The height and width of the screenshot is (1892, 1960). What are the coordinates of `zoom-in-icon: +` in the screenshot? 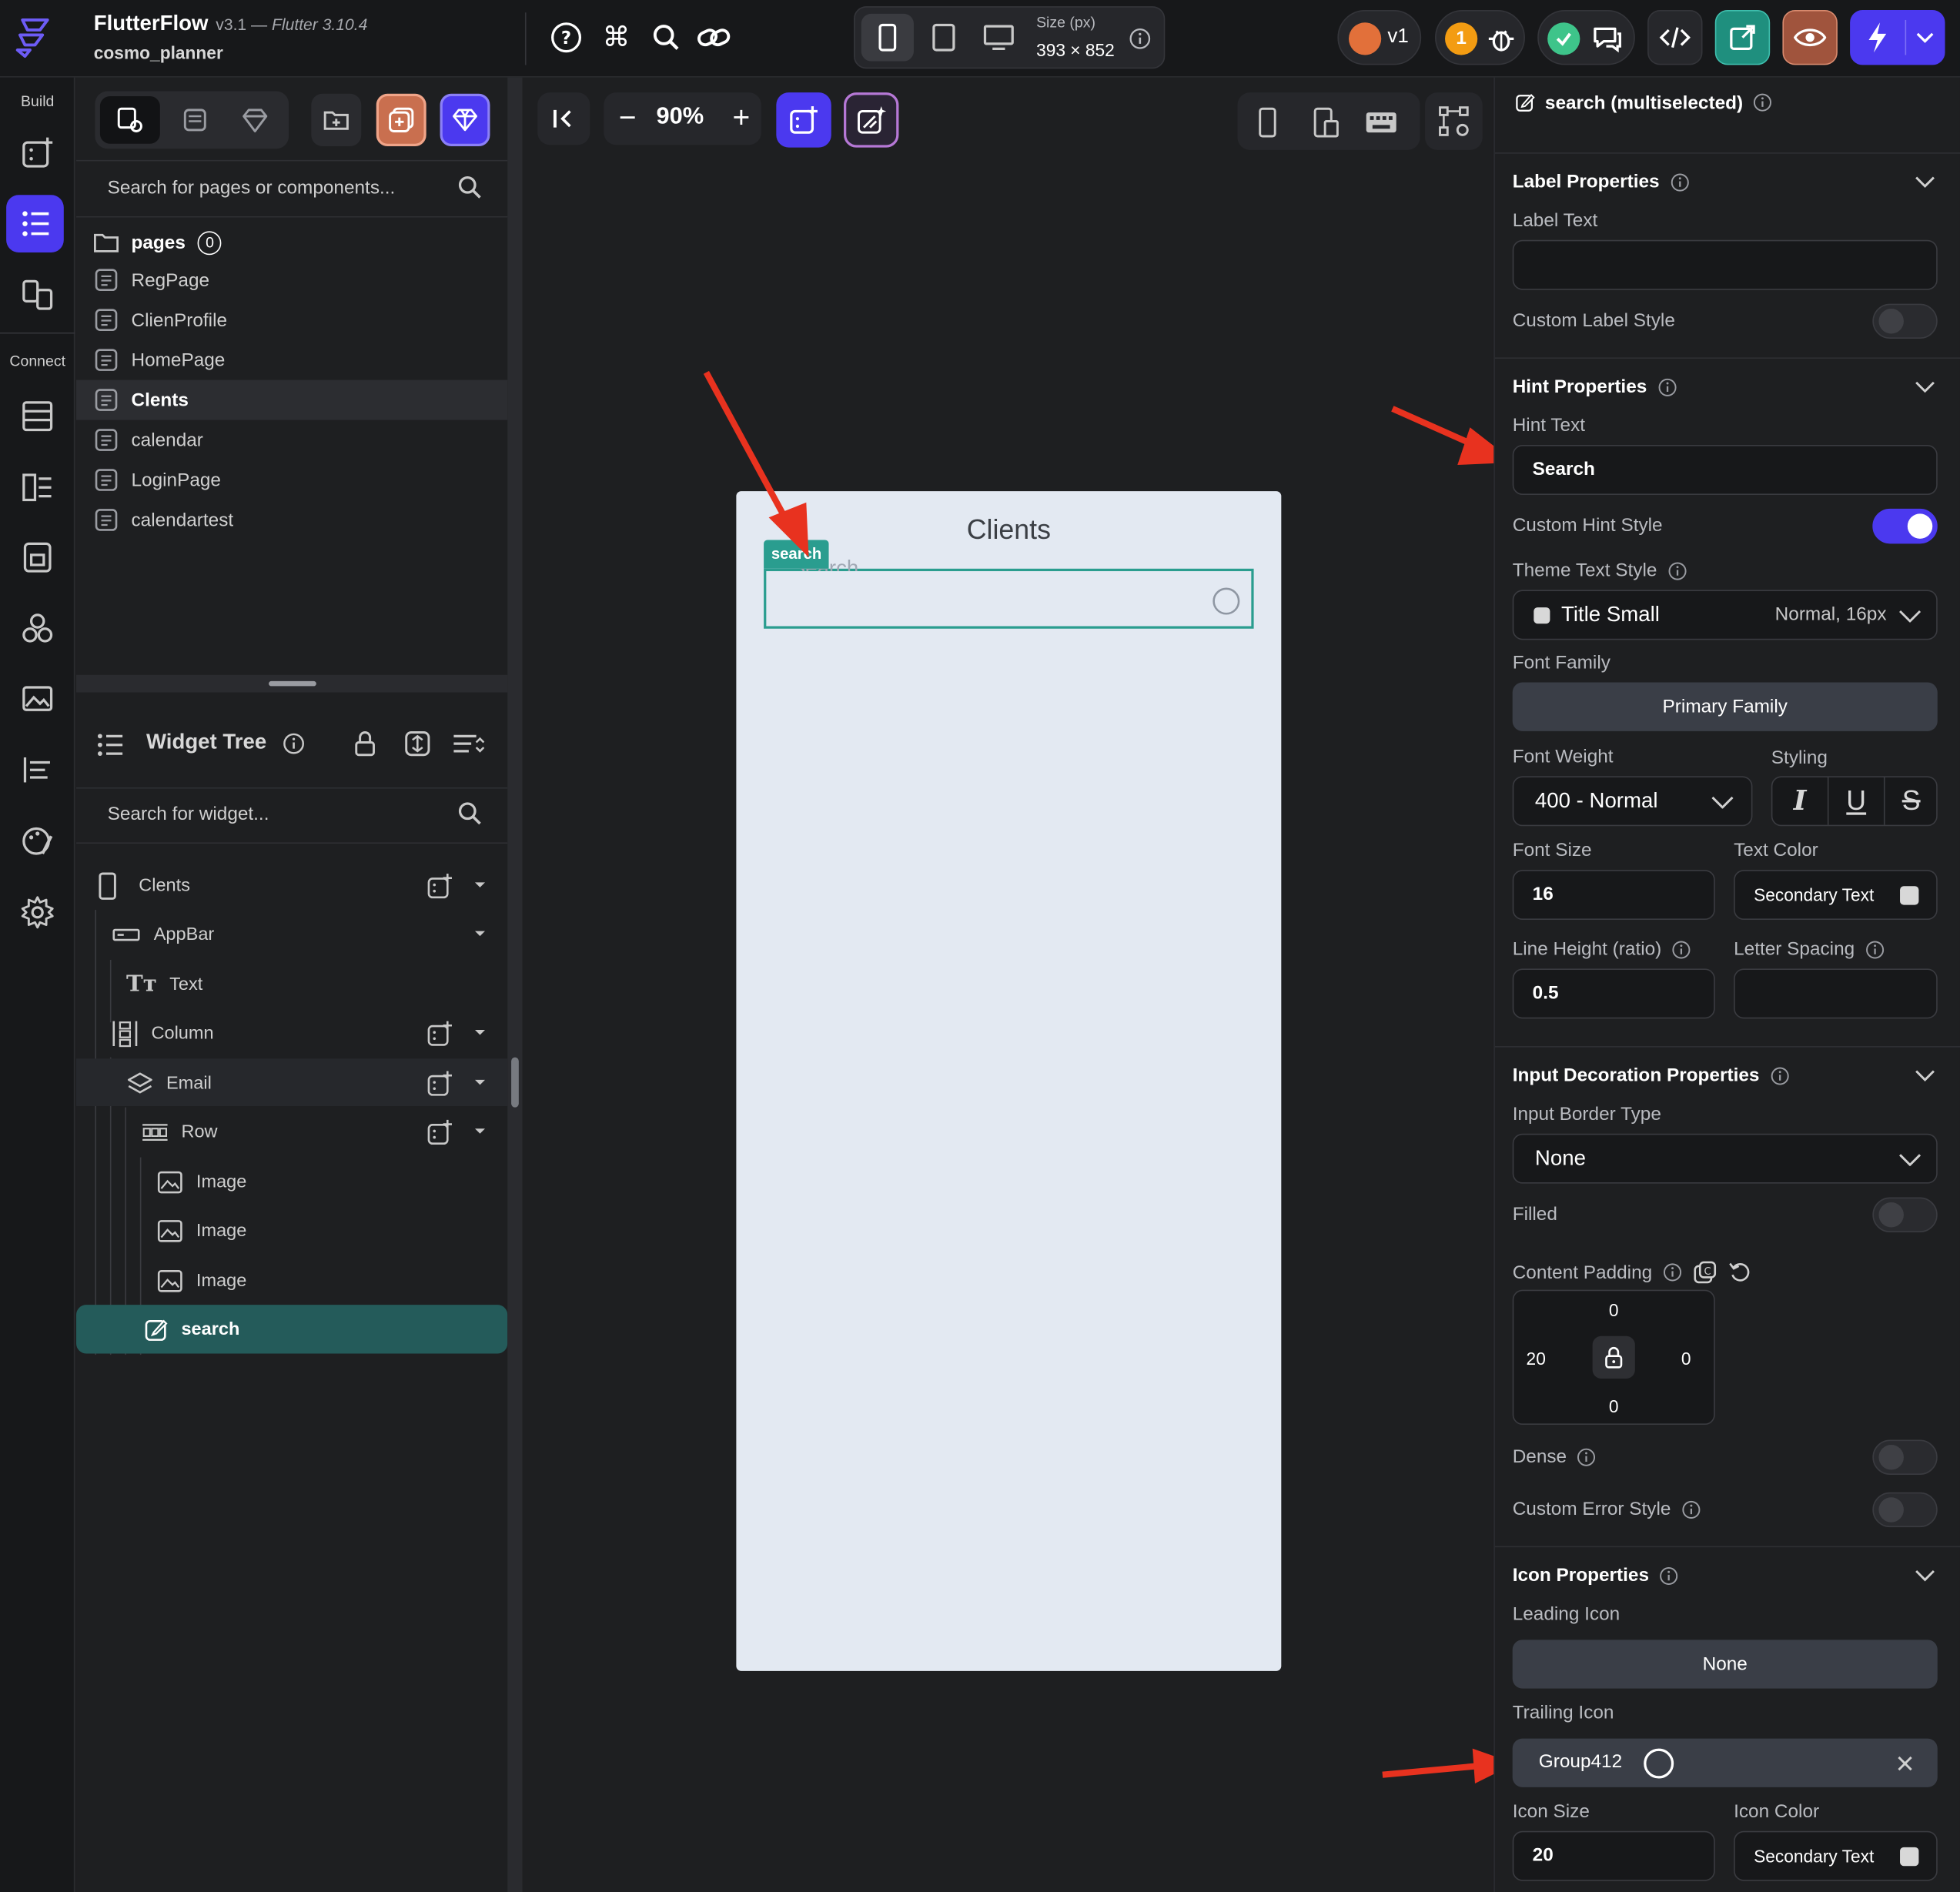 It's located at (741, 118).